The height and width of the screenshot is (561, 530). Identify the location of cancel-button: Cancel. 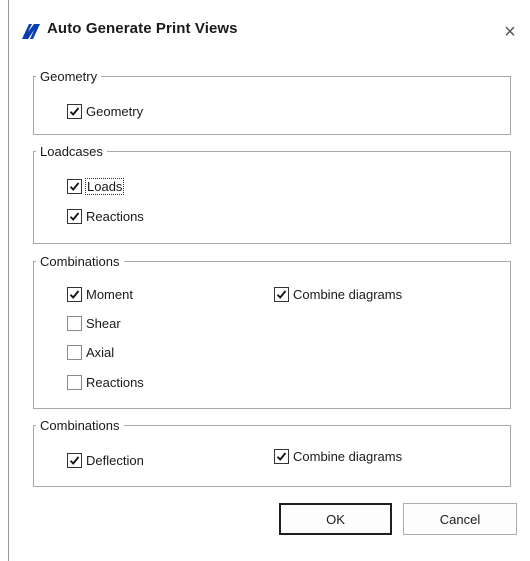
(460, 519).